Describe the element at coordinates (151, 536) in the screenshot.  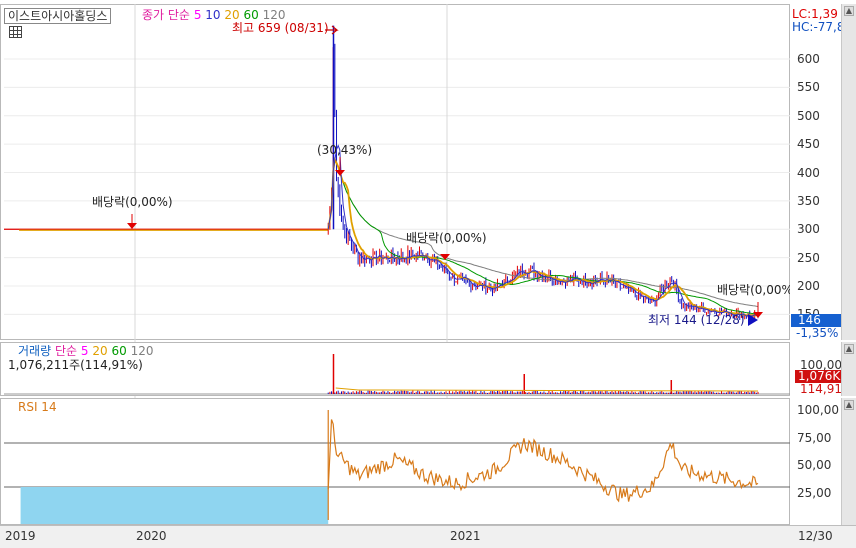
I see `x-label-2020: 2020` at that location.